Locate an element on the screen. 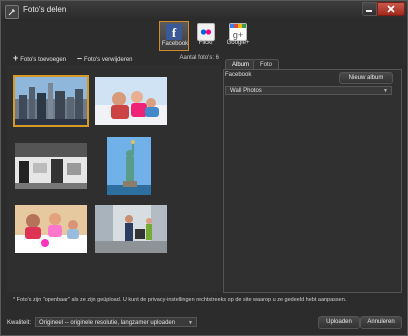 The height and width of the screenshot is (336, 408). app-icon is located at coordinates (12, 12).